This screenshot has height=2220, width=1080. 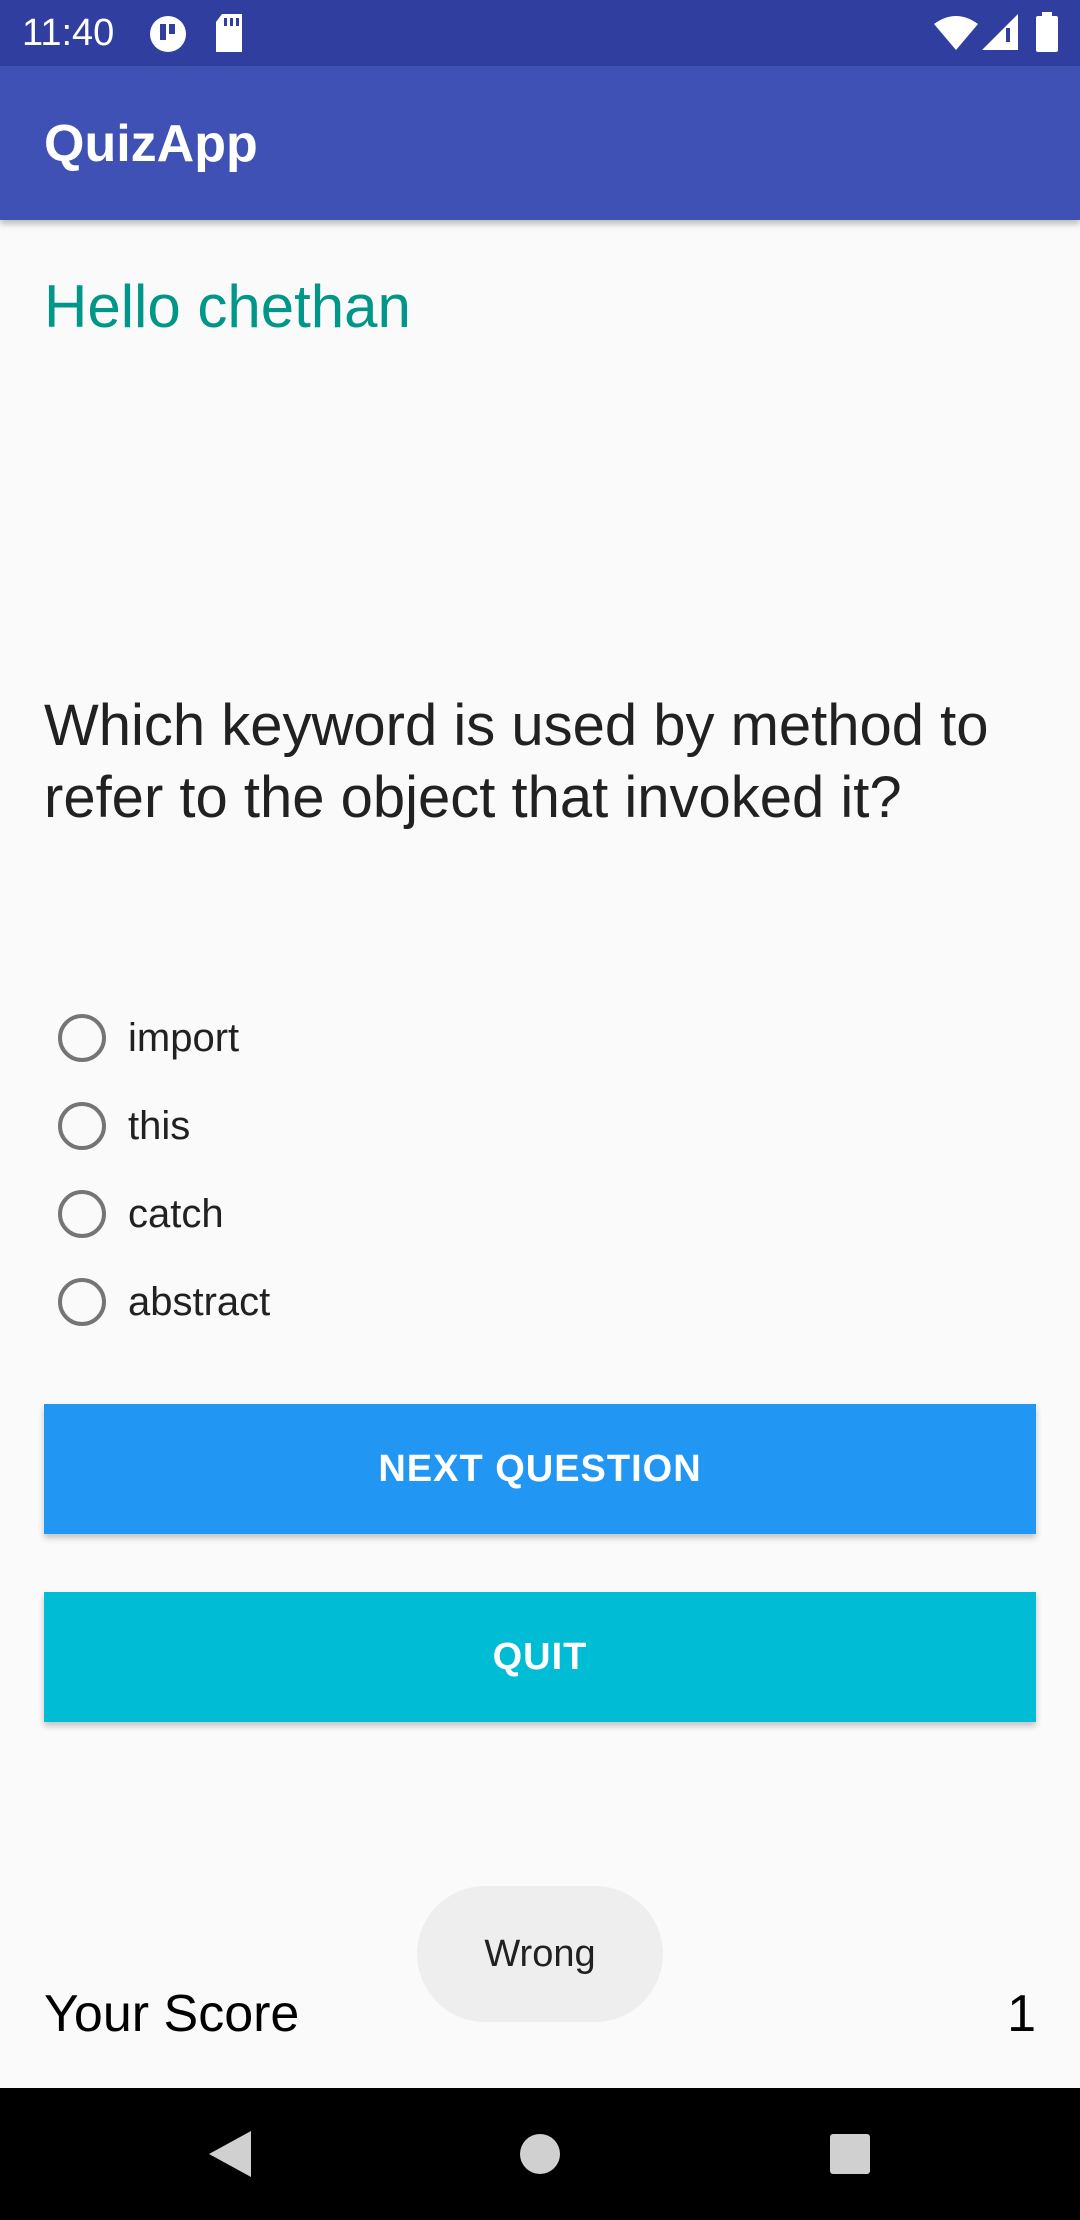 I want to click on app-title: QuizApp, so click(x=151, y=144).